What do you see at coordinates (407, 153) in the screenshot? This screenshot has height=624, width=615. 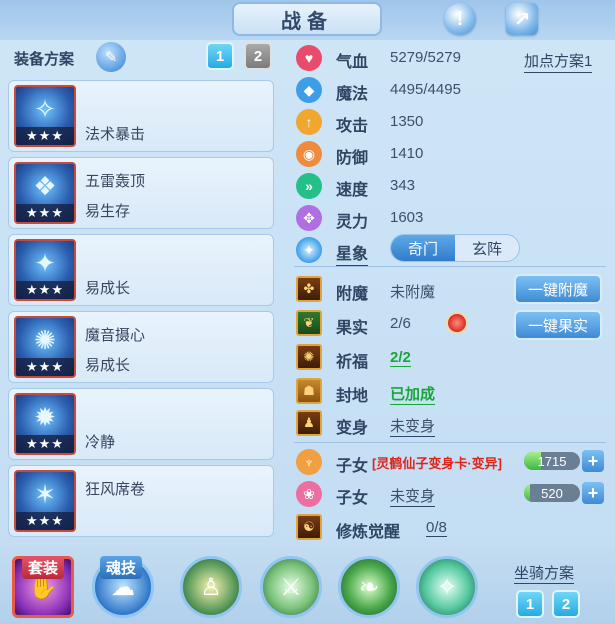 I see `stat-value: 1410` at bounding box center [407, 153].